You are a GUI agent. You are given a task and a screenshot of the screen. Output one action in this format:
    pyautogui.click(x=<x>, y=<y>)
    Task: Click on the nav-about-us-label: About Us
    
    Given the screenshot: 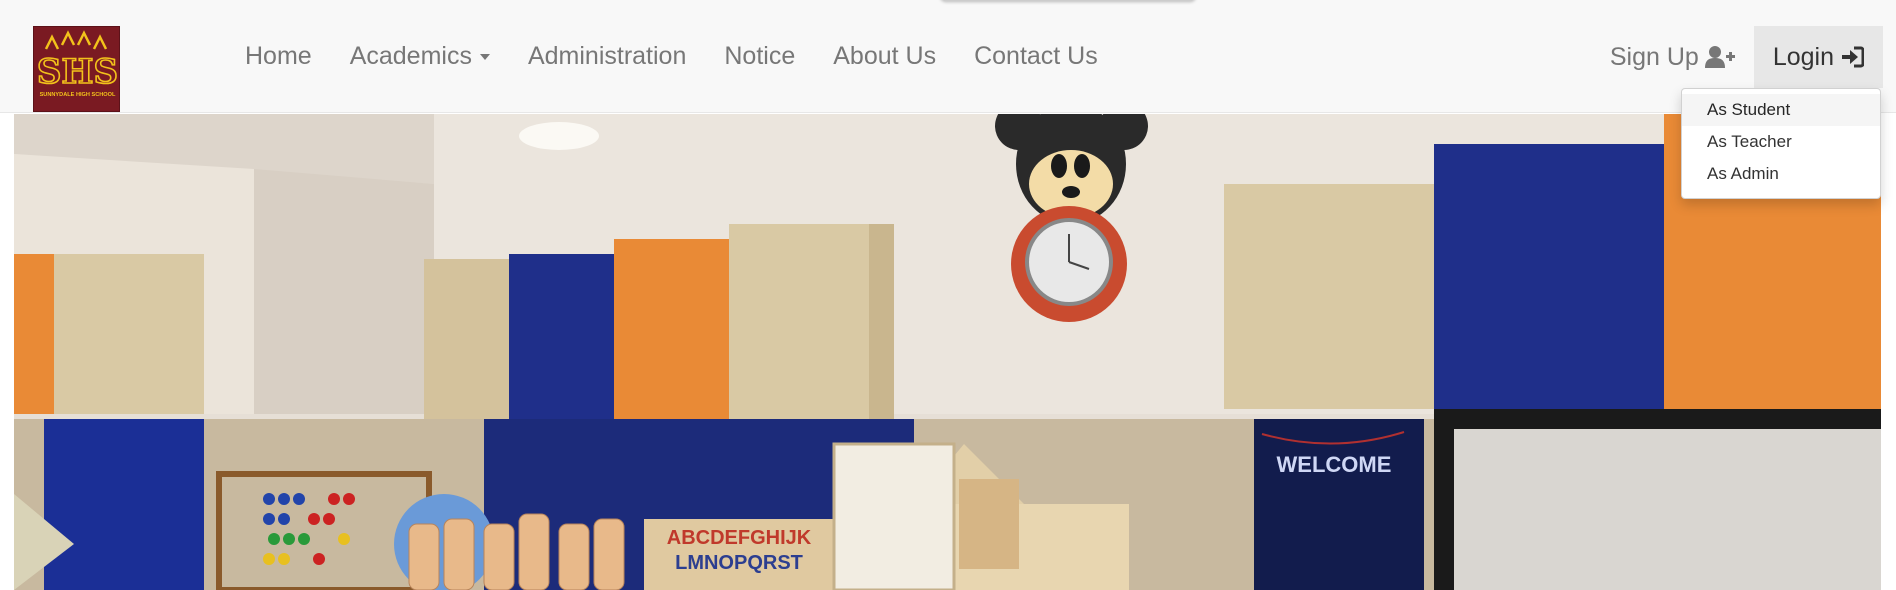 What is the action you would take?
    pyautogui.click(x=885, y=56)
    